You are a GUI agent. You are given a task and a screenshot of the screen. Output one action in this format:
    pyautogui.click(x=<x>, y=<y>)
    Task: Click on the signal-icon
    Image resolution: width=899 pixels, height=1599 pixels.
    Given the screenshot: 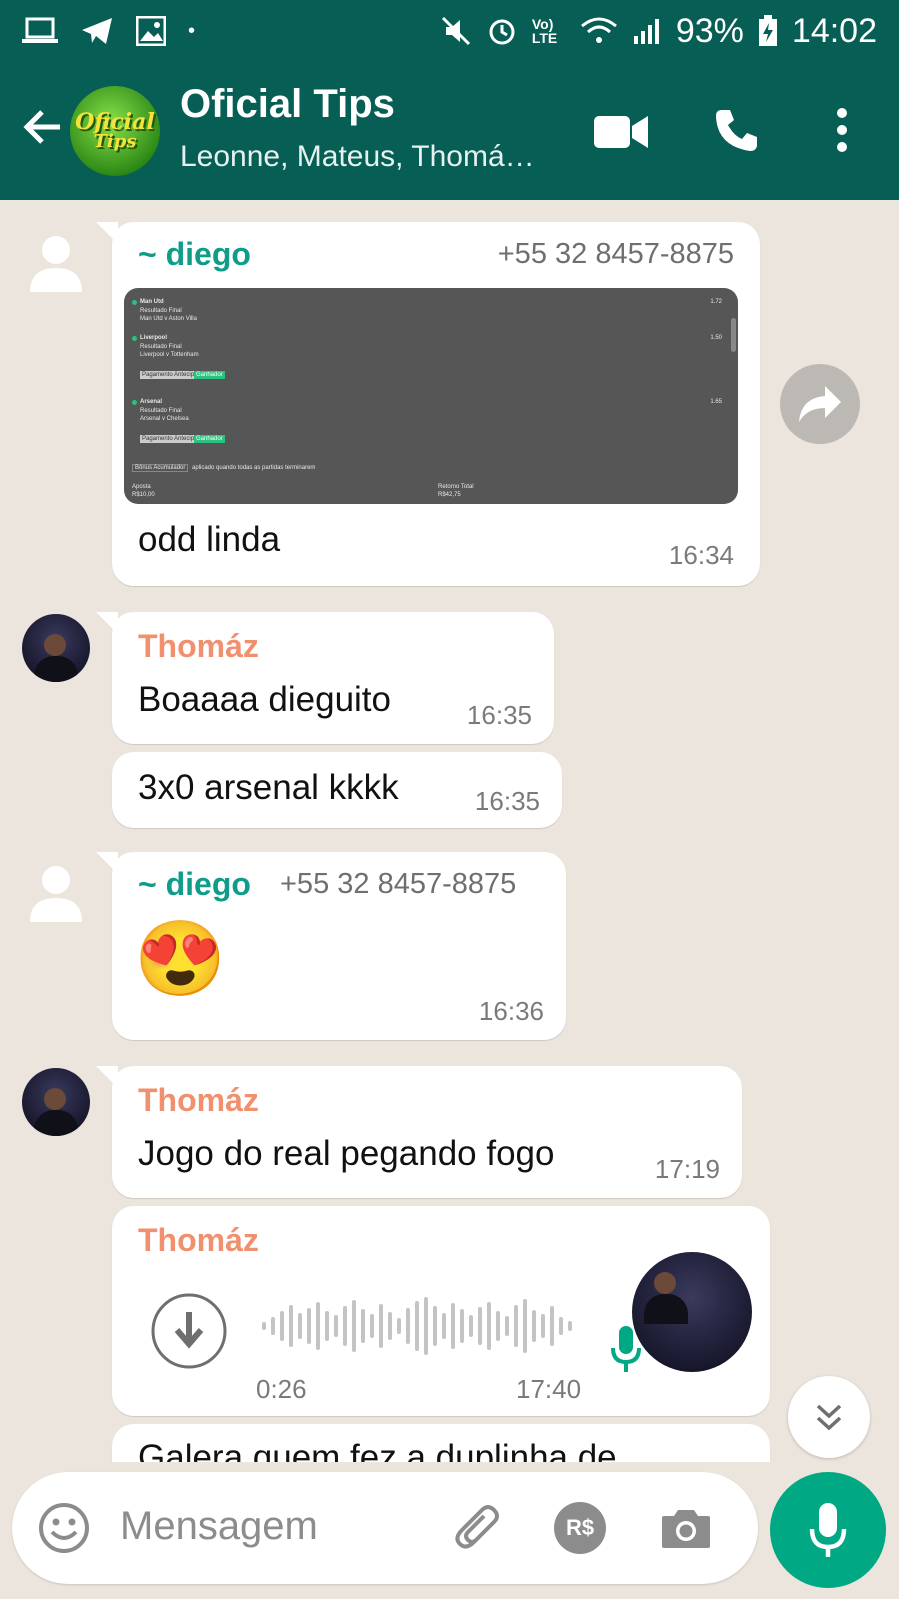 What is the action you would take?
    pyautogui.click(x=646, y=31)
    